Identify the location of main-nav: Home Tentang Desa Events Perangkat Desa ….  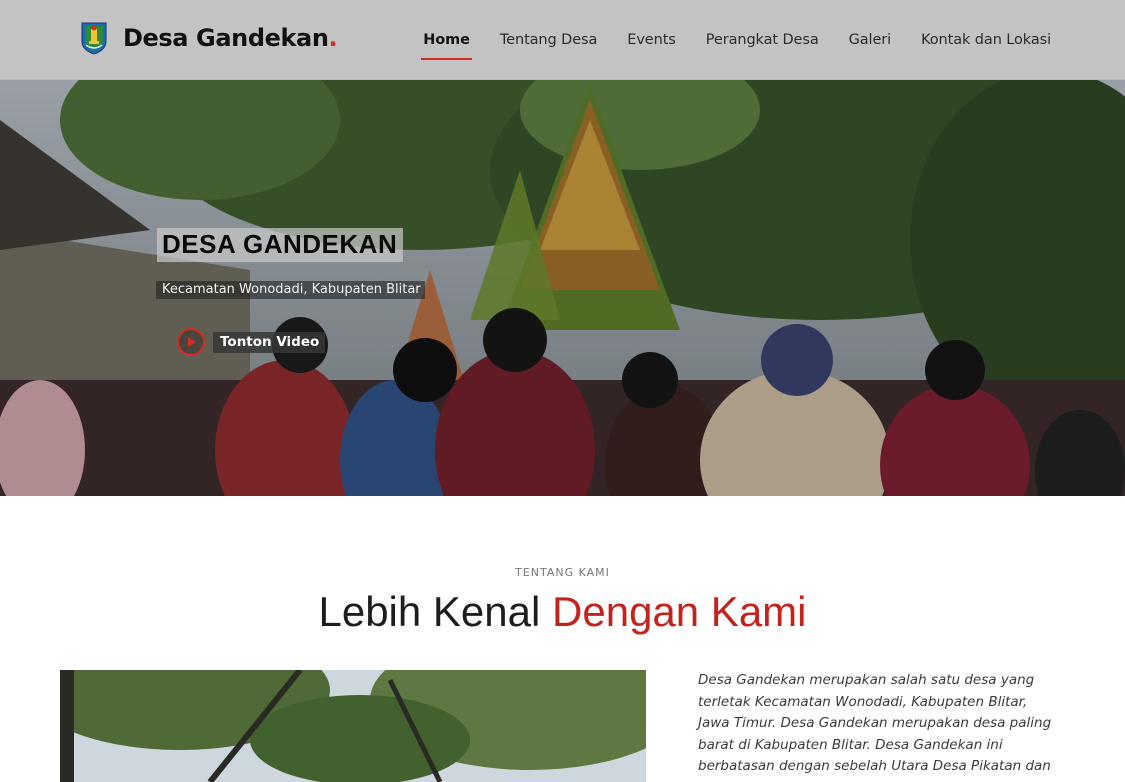
(722, 40).